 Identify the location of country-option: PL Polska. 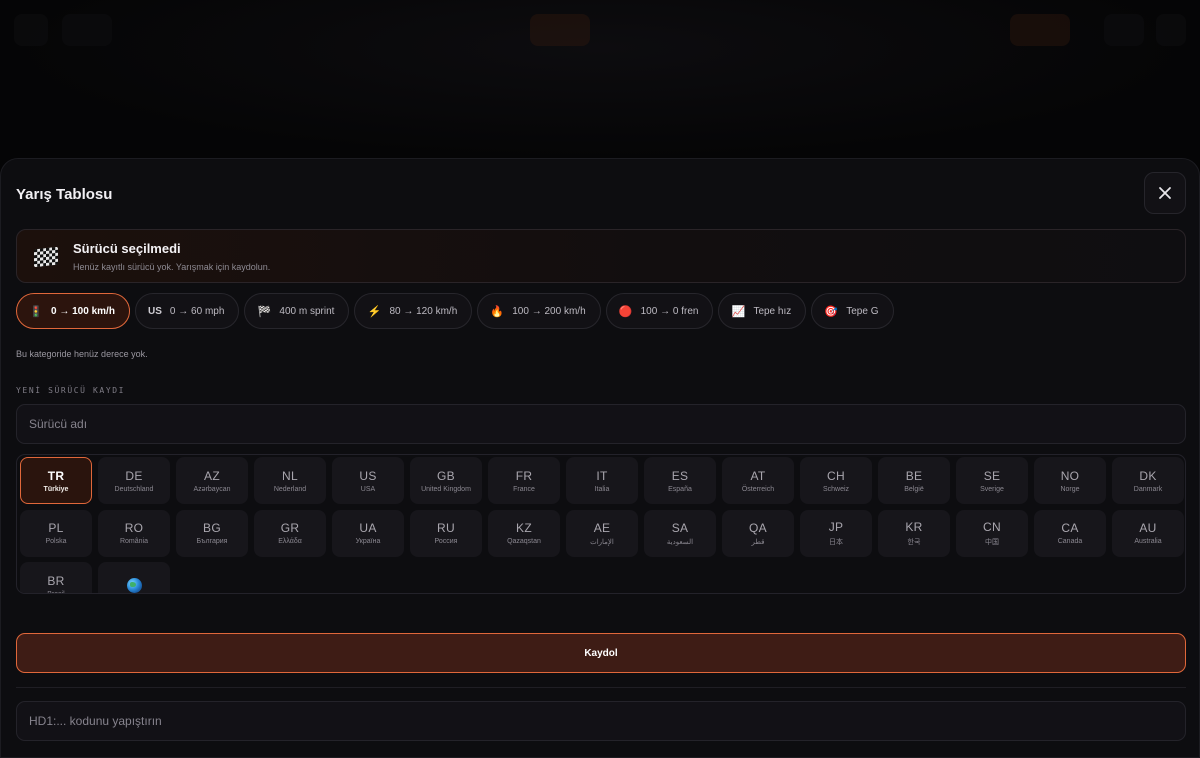
(56, 533).